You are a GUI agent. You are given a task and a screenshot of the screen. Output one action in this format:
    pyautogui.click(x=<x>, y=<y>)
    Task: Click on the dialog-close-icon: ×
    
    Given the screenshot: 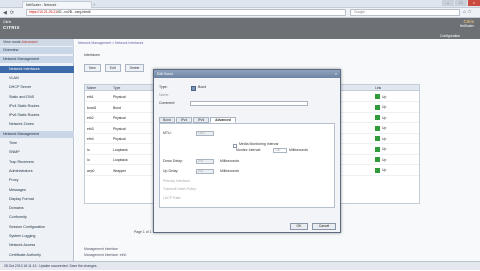 What is the action you would take?
    pyautogui.click(x=336, y=74)
    